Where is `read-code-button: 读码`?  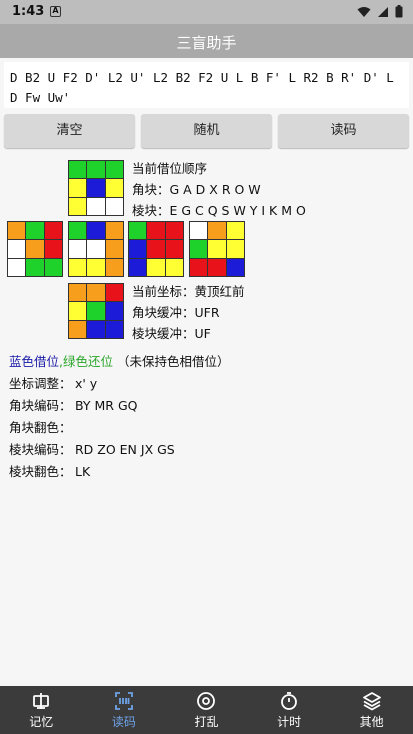 read-code-button: 读码 is located at coordinates (343, 131).